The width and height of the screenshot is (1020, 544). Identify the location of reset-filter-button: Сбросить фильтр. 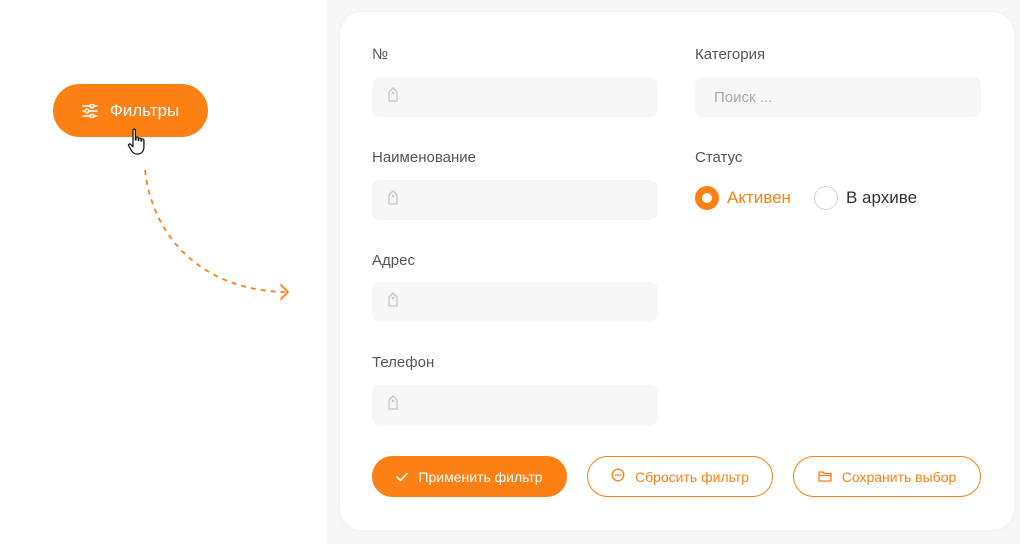
(680, 476).